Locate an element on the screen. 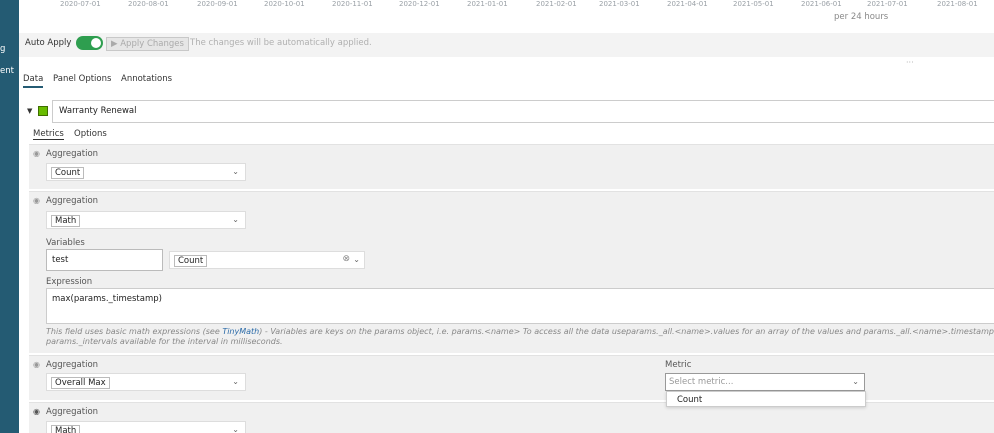 This screenshot has height=433, width=994. interval-label: per 24 hours is located at coordinates (861, 17).